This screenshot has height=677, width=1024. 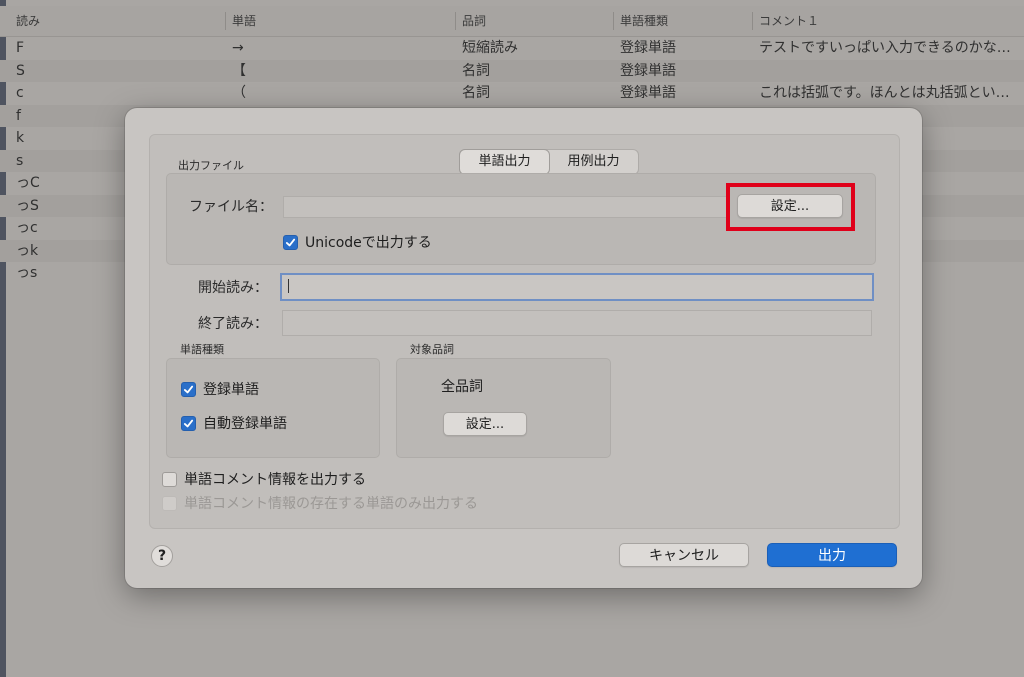 I want to click on target-pos-group-label: 対象品詞, so click(x=432, y=349).